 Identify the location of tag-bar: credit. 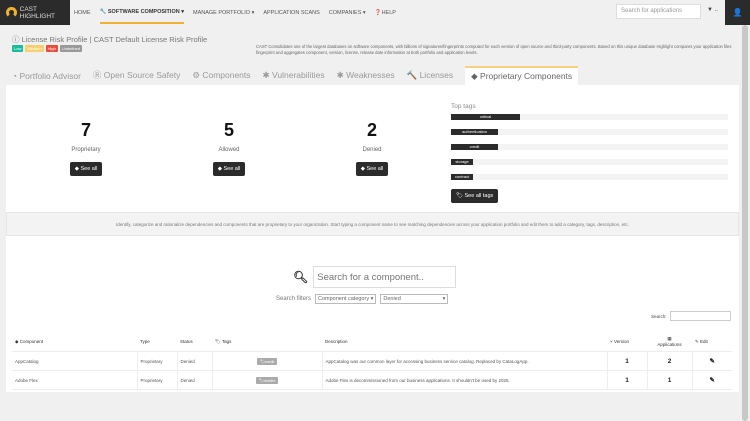
(589, 147).